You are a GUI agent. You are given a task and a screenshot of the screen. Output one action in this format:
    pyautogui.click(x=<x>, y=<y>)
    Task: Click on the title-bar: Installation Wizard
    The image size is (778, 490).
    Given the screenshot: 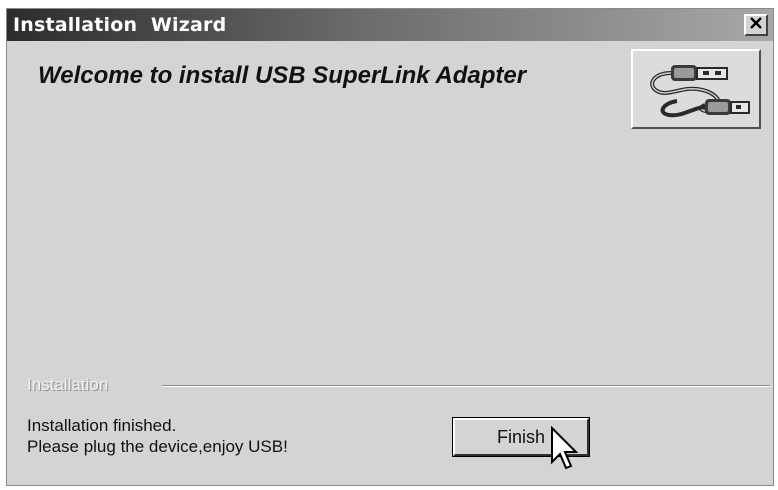 What is the action you would take?
    pyautogui.click(x=390, y=25)
    